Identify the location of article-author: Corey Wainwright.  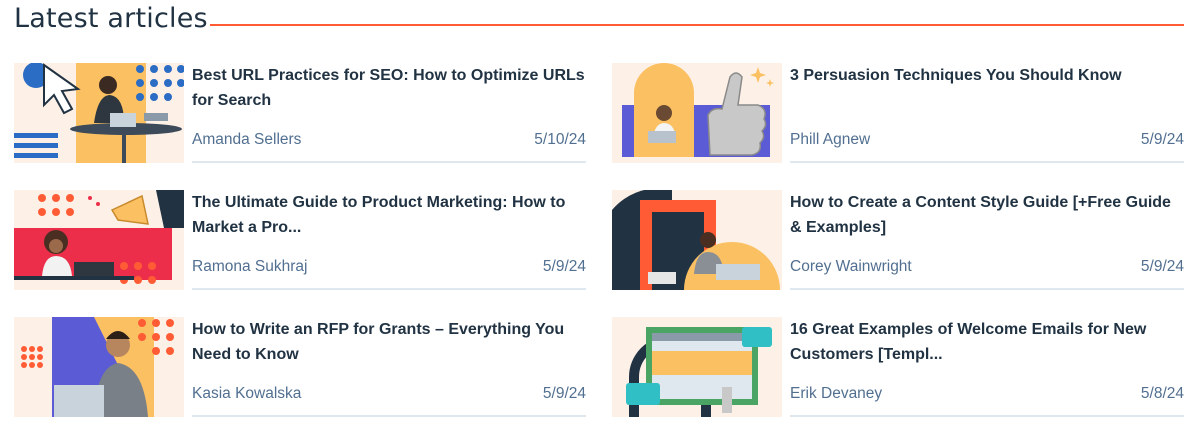
(851, 266).